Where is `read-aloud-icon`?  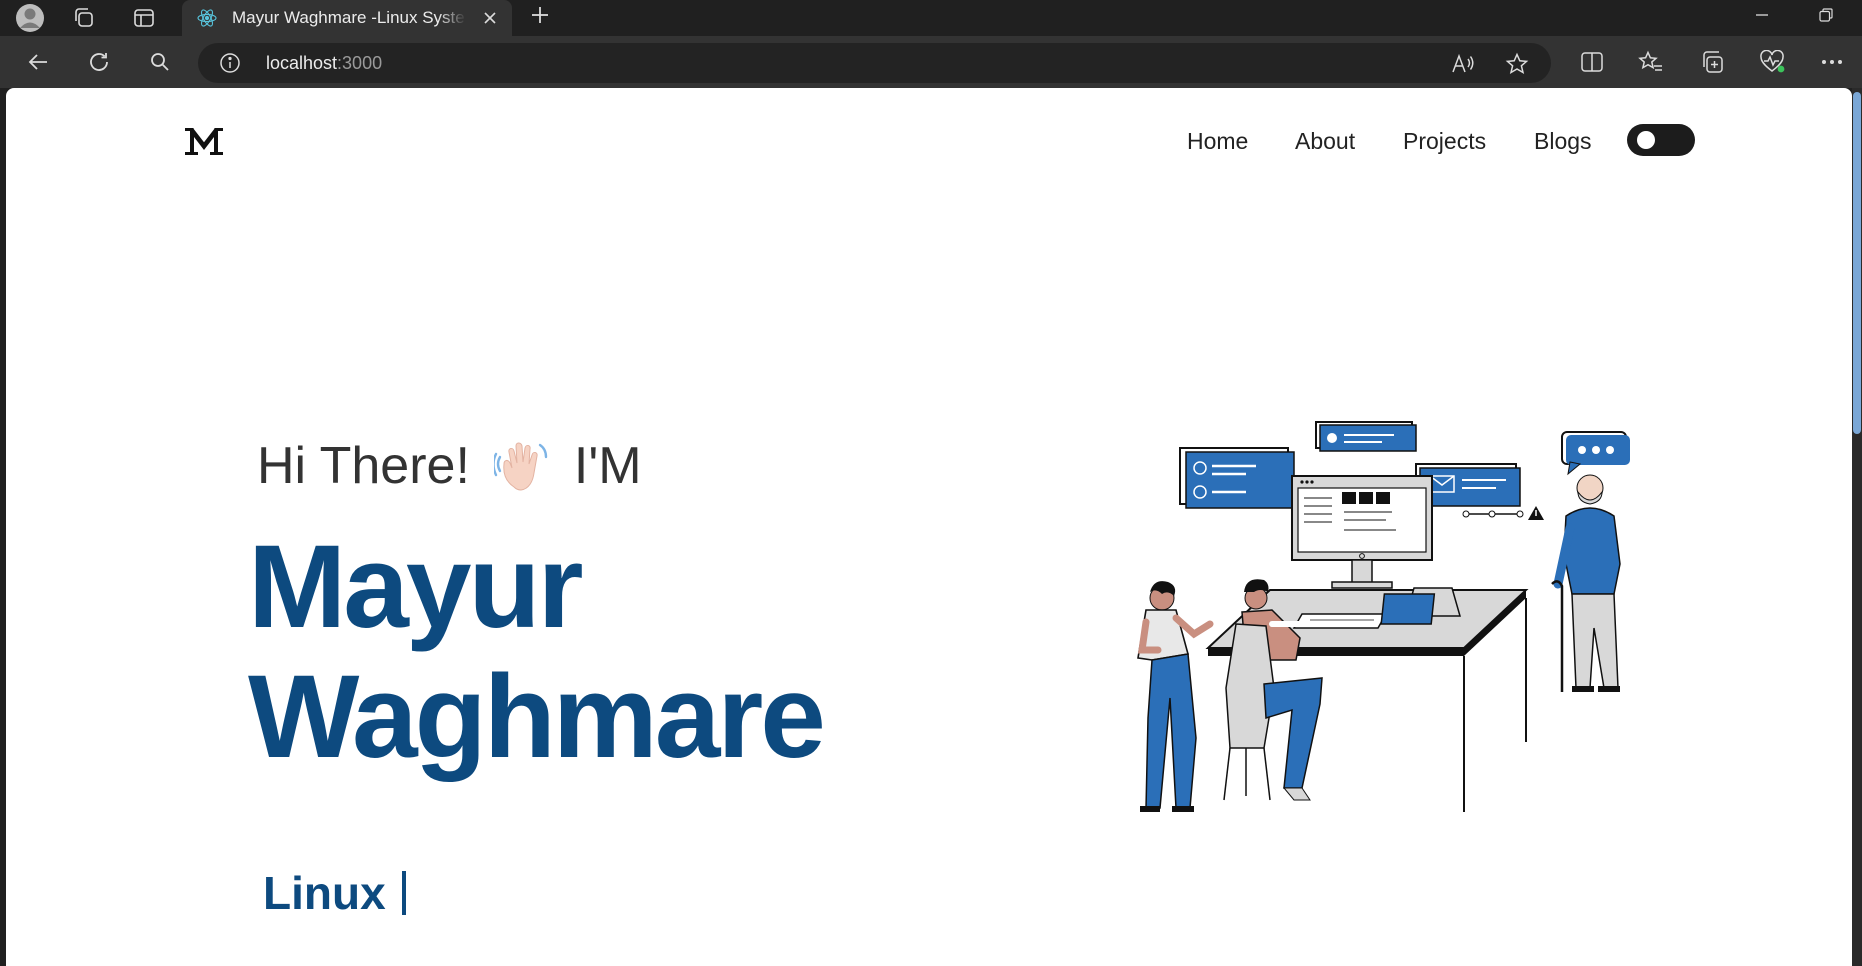 read-aloud-icon is located at coordinates (1463, 64).